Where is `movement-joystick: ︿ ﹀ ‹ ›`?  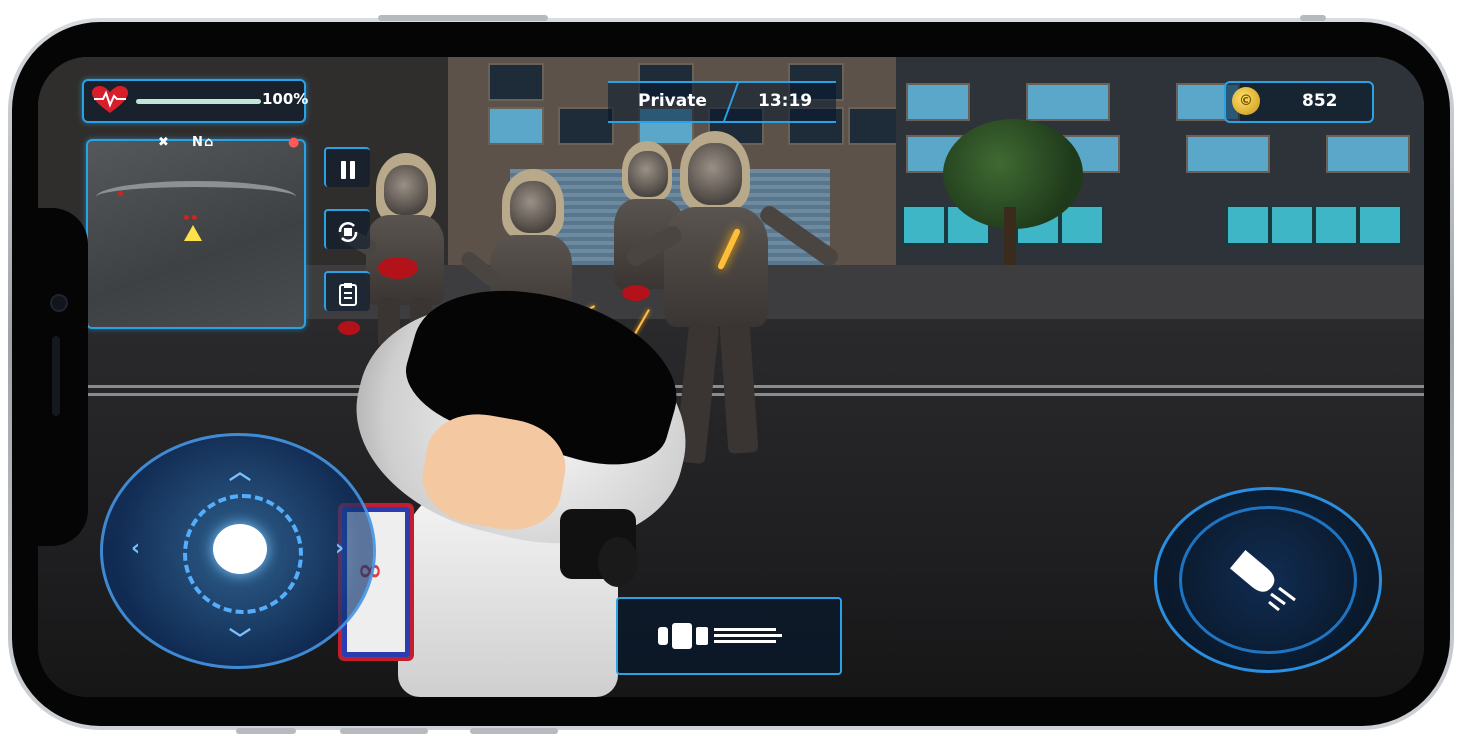 movement-joystick: ︿ ﹀ ‹ › is located at coordinates (238, 551).